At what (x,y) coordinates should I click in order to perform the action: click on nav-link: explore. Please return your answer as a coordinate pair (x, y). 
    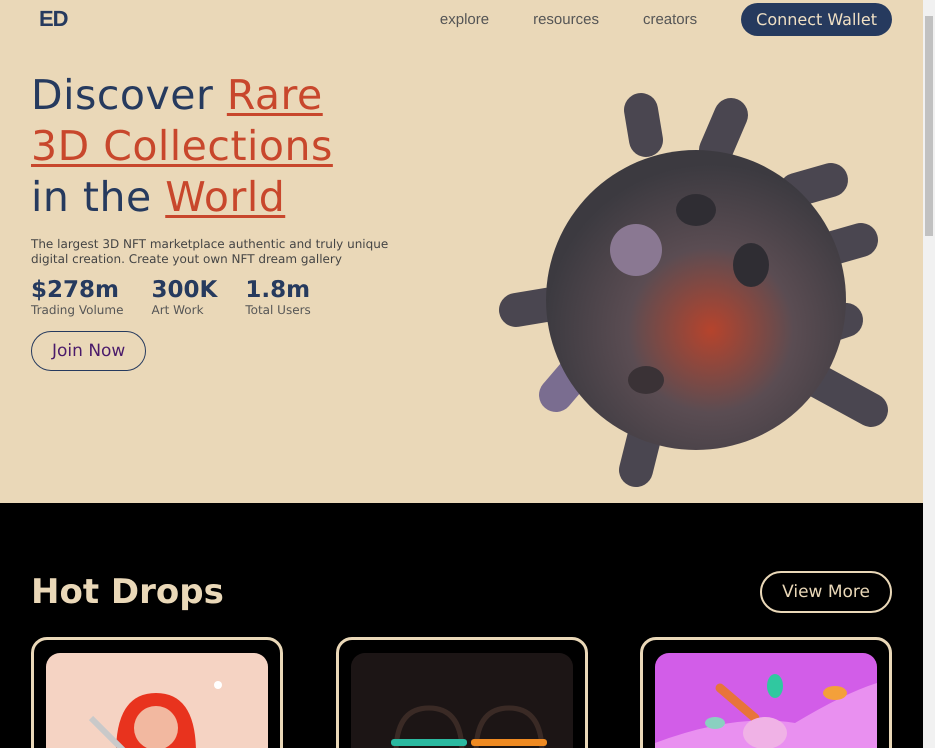
    Looking at the image, I should click on (465, 19).